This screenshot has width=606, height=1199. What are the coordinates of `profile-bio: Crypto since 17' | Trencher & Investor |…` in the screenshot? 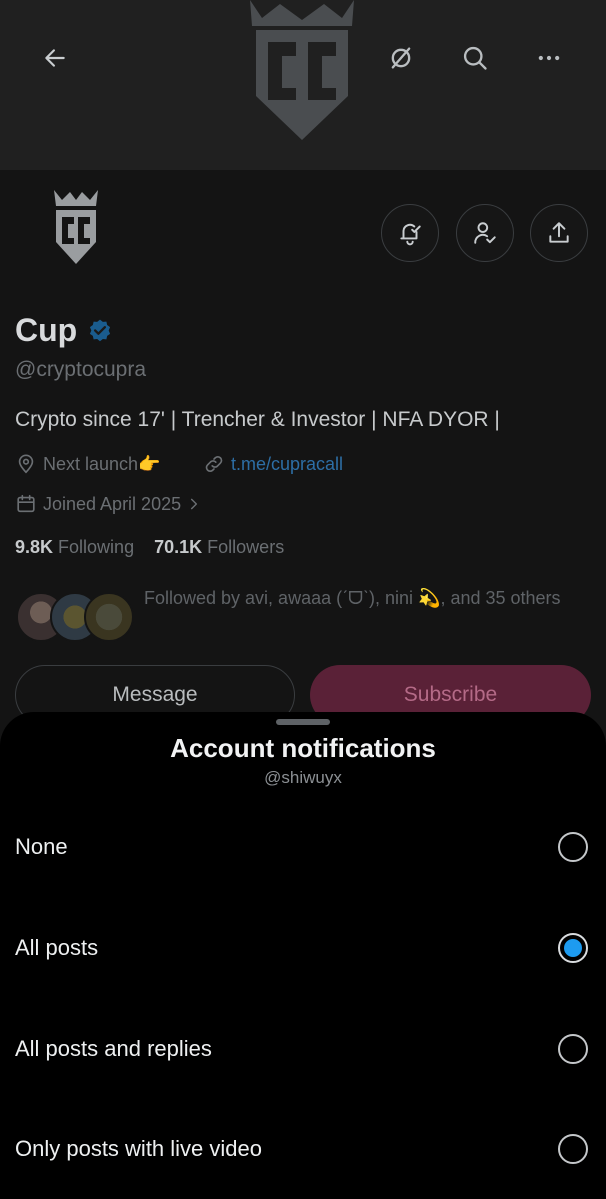 It's located at (257, 419).